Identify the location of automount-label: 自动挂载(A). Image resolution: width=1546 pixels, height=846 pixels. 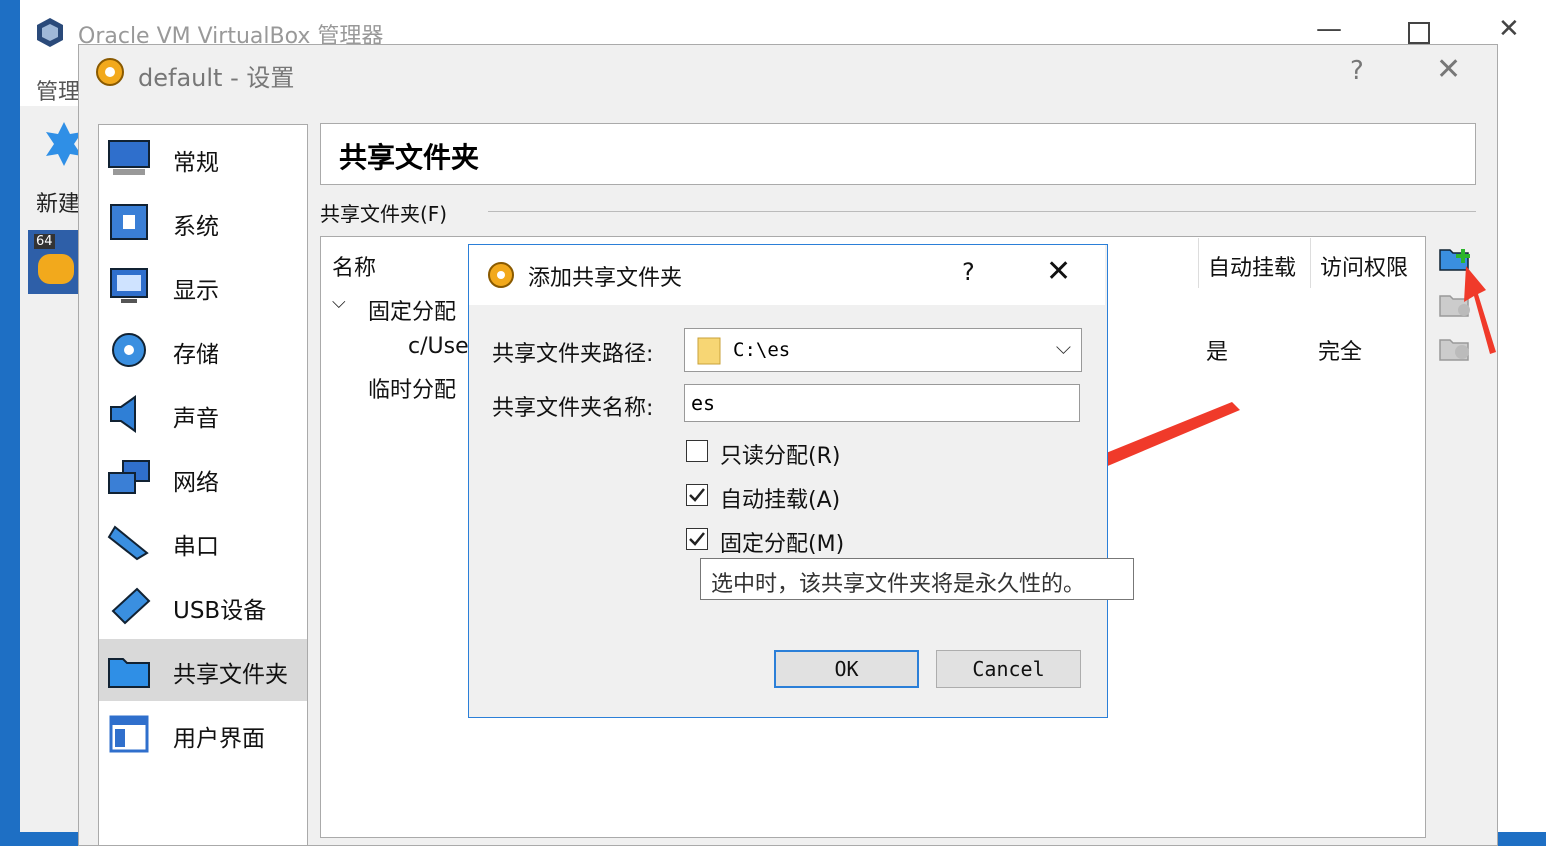
(780, 498).